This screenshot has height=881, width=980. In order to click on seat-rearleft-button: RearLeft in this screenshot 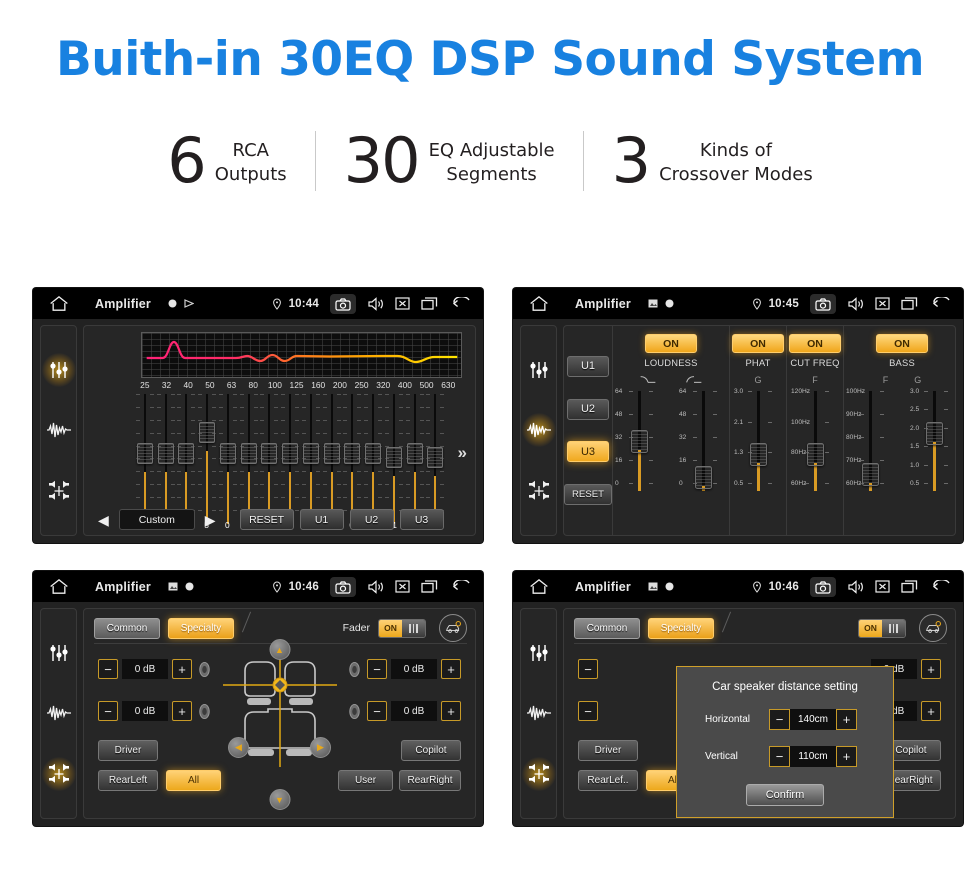, I will do `click(128, 780)`.